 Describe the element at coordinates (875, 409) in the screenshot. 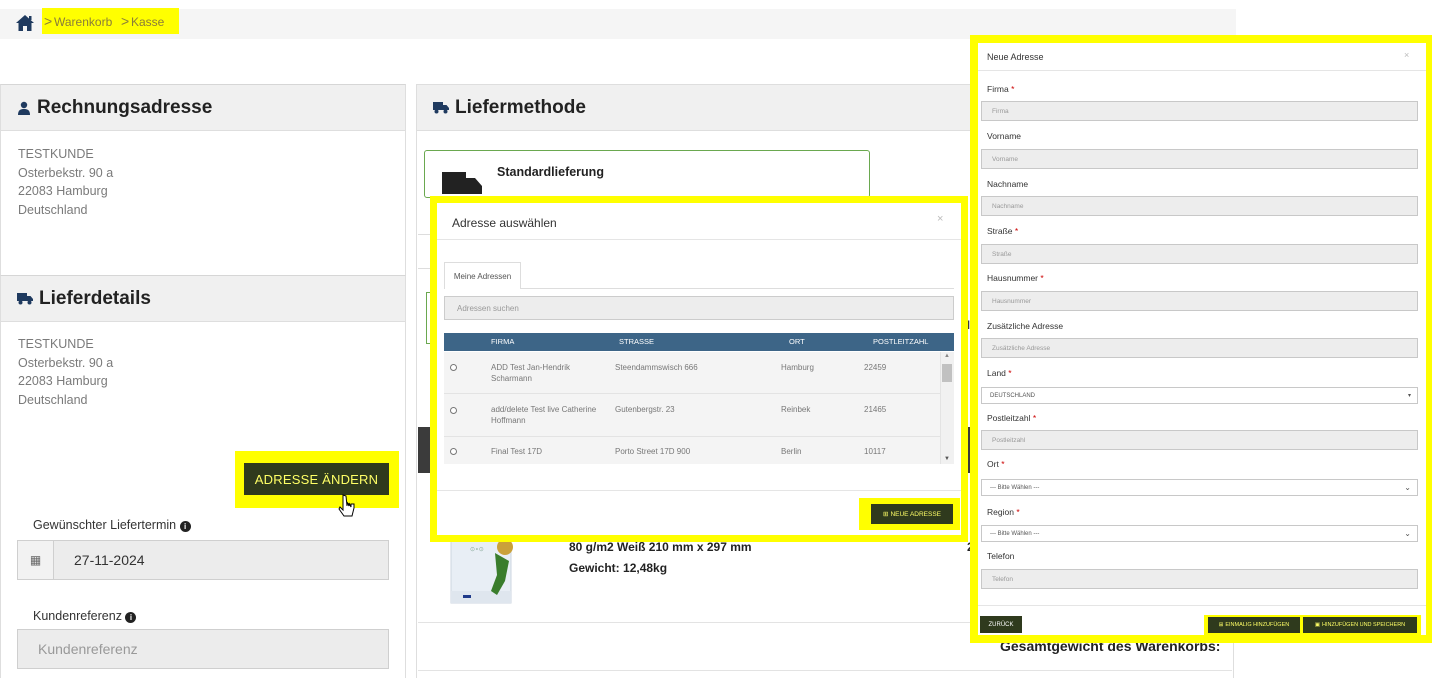

I see `cell-plz: 21465` at that location.